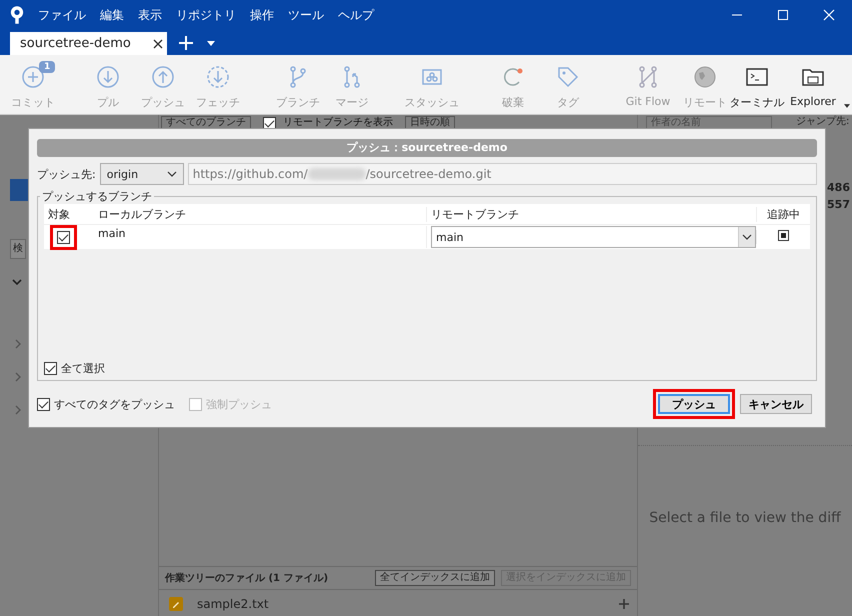  I want to click on jump-label: ジャンプ先:, so click(823, 122).